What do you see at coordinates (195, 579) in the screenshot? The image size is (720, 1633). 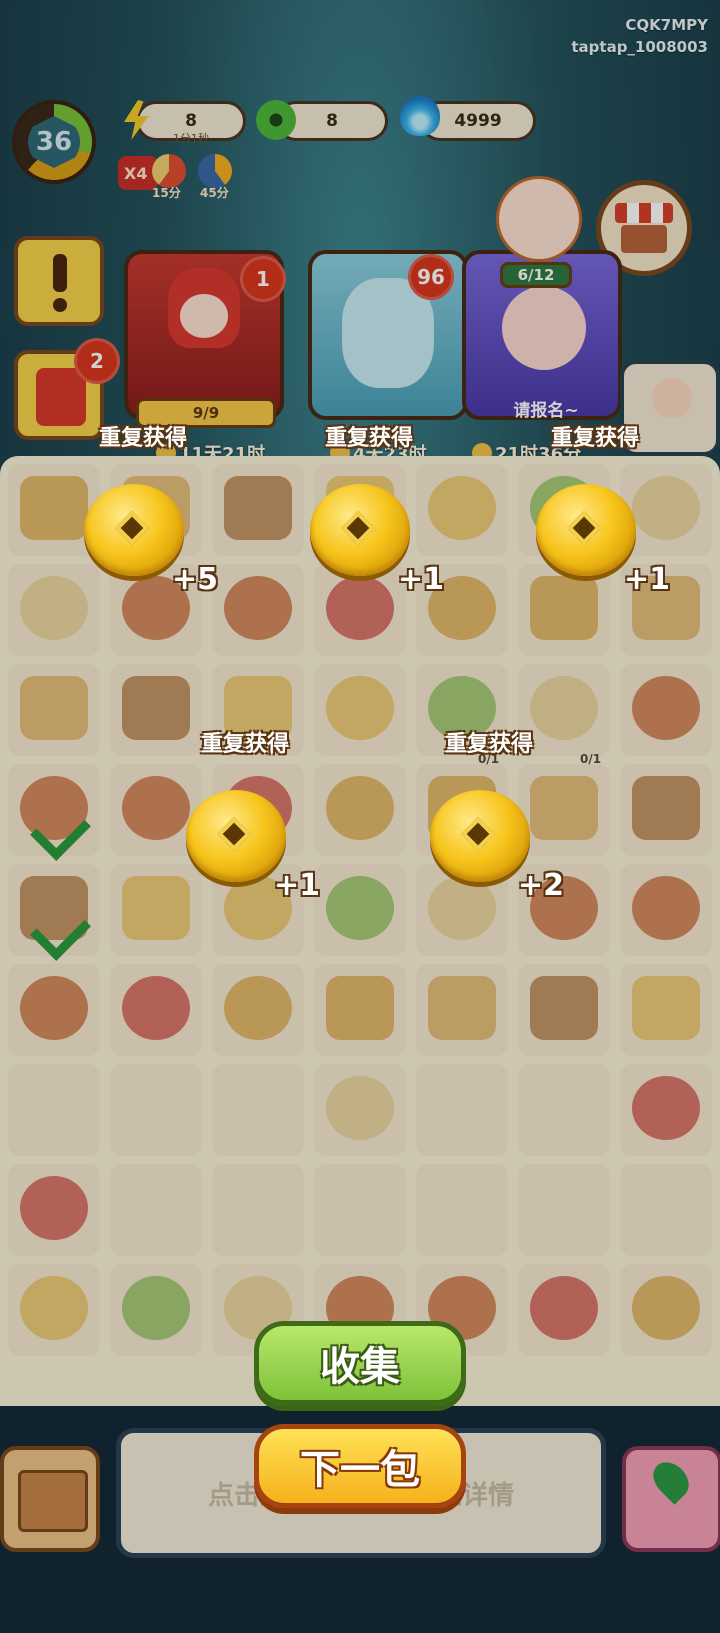 I see `reward-count: +5` at bounding box center [195, 579].